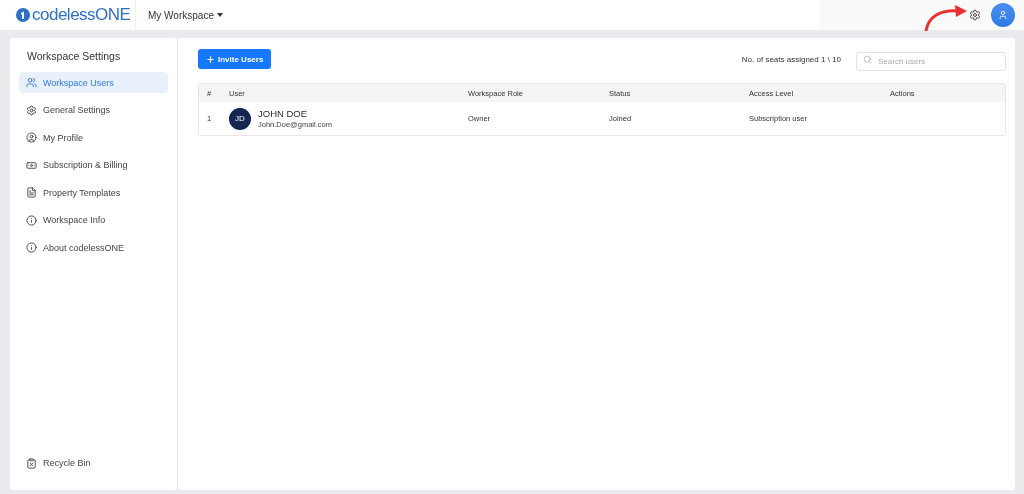 The height and width of the screenshot is (494, 1024). What do you see at coordinates (93, 110) in the screenshot?
I see `sidebar-item: General Settings` at bounding box center [93, 110].